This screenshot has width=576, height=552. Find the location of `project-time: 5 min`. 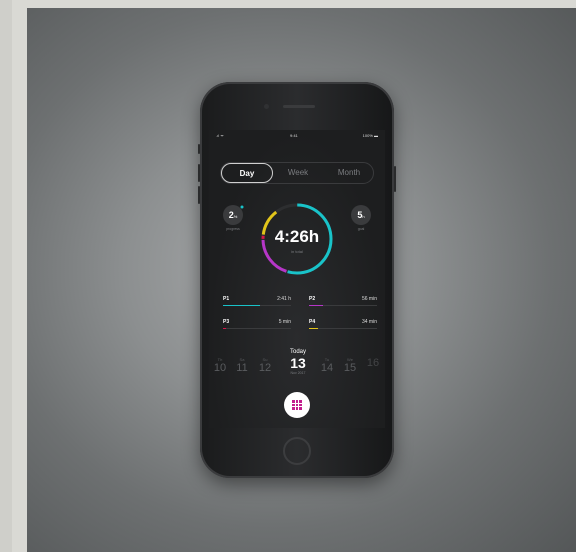

project-time: 5 min is located at coordinates (284, 322).